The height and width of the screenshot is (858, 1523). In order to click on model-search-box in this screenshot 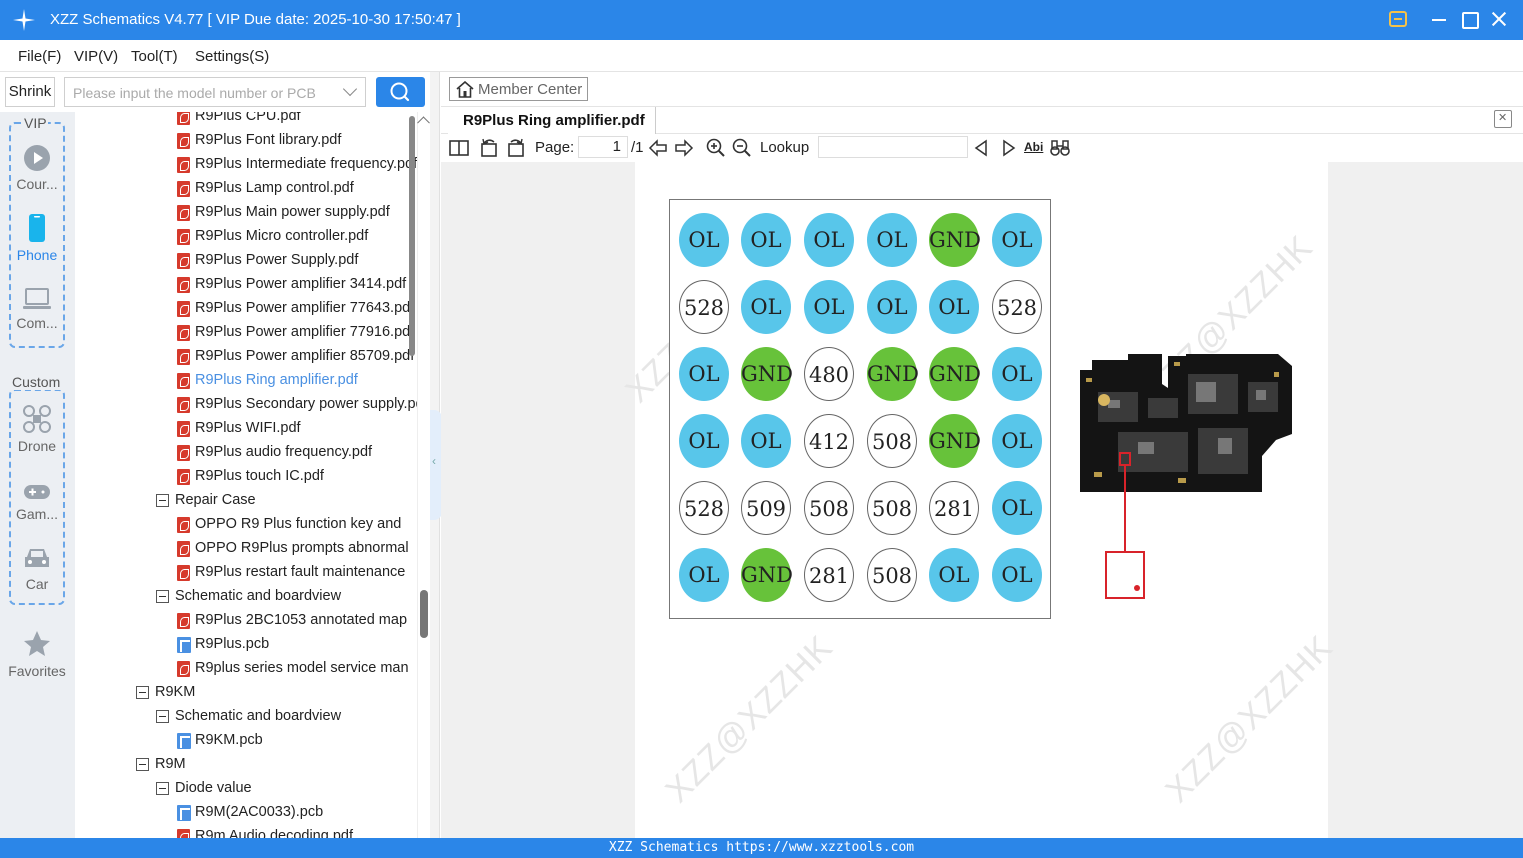, I will do `click(215, 92)`.